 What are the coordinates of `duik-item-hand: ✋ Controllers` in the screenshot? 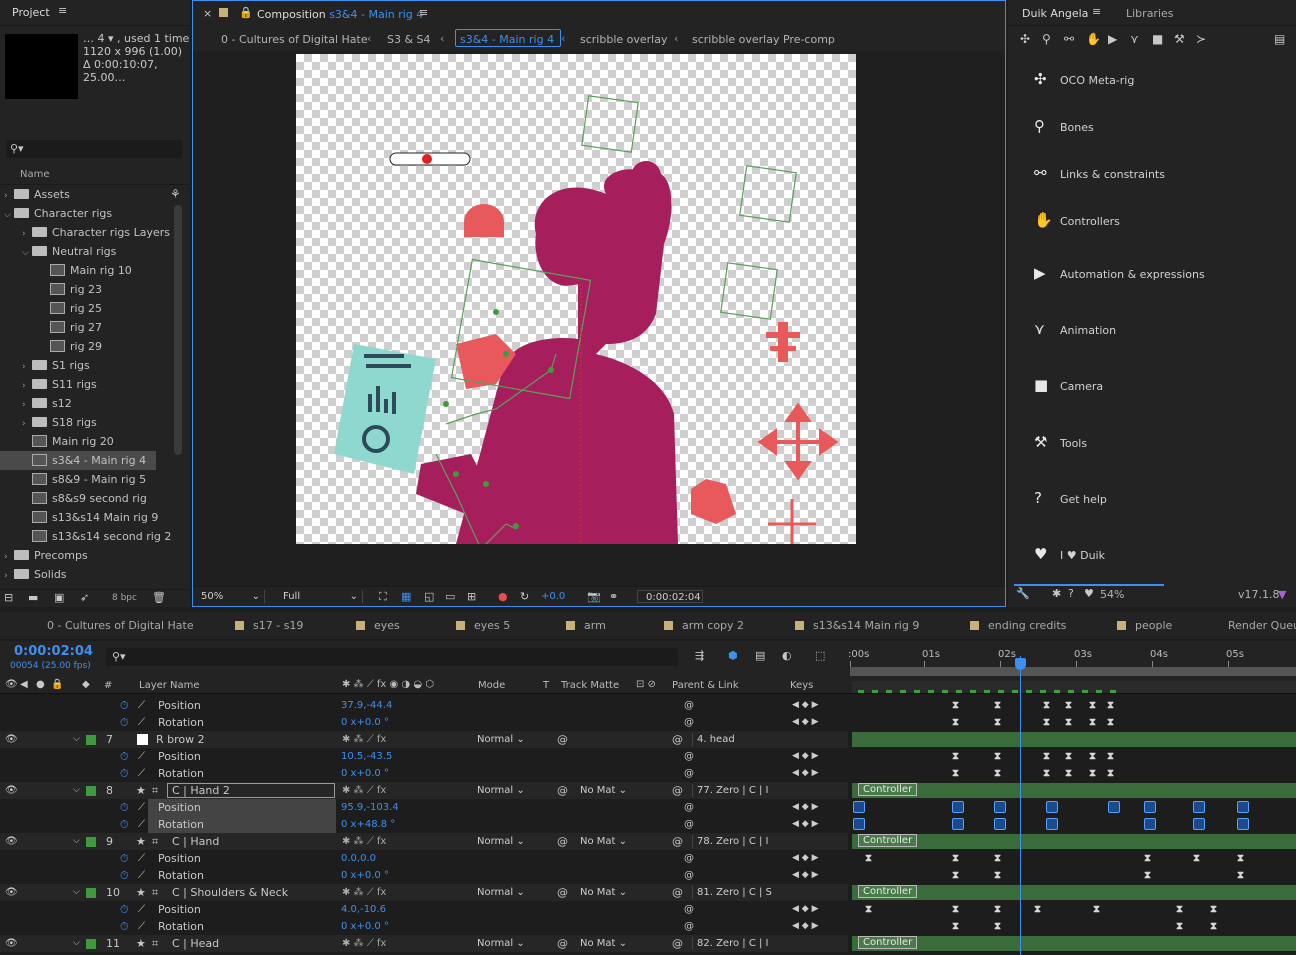 It's located at (1077, 220).